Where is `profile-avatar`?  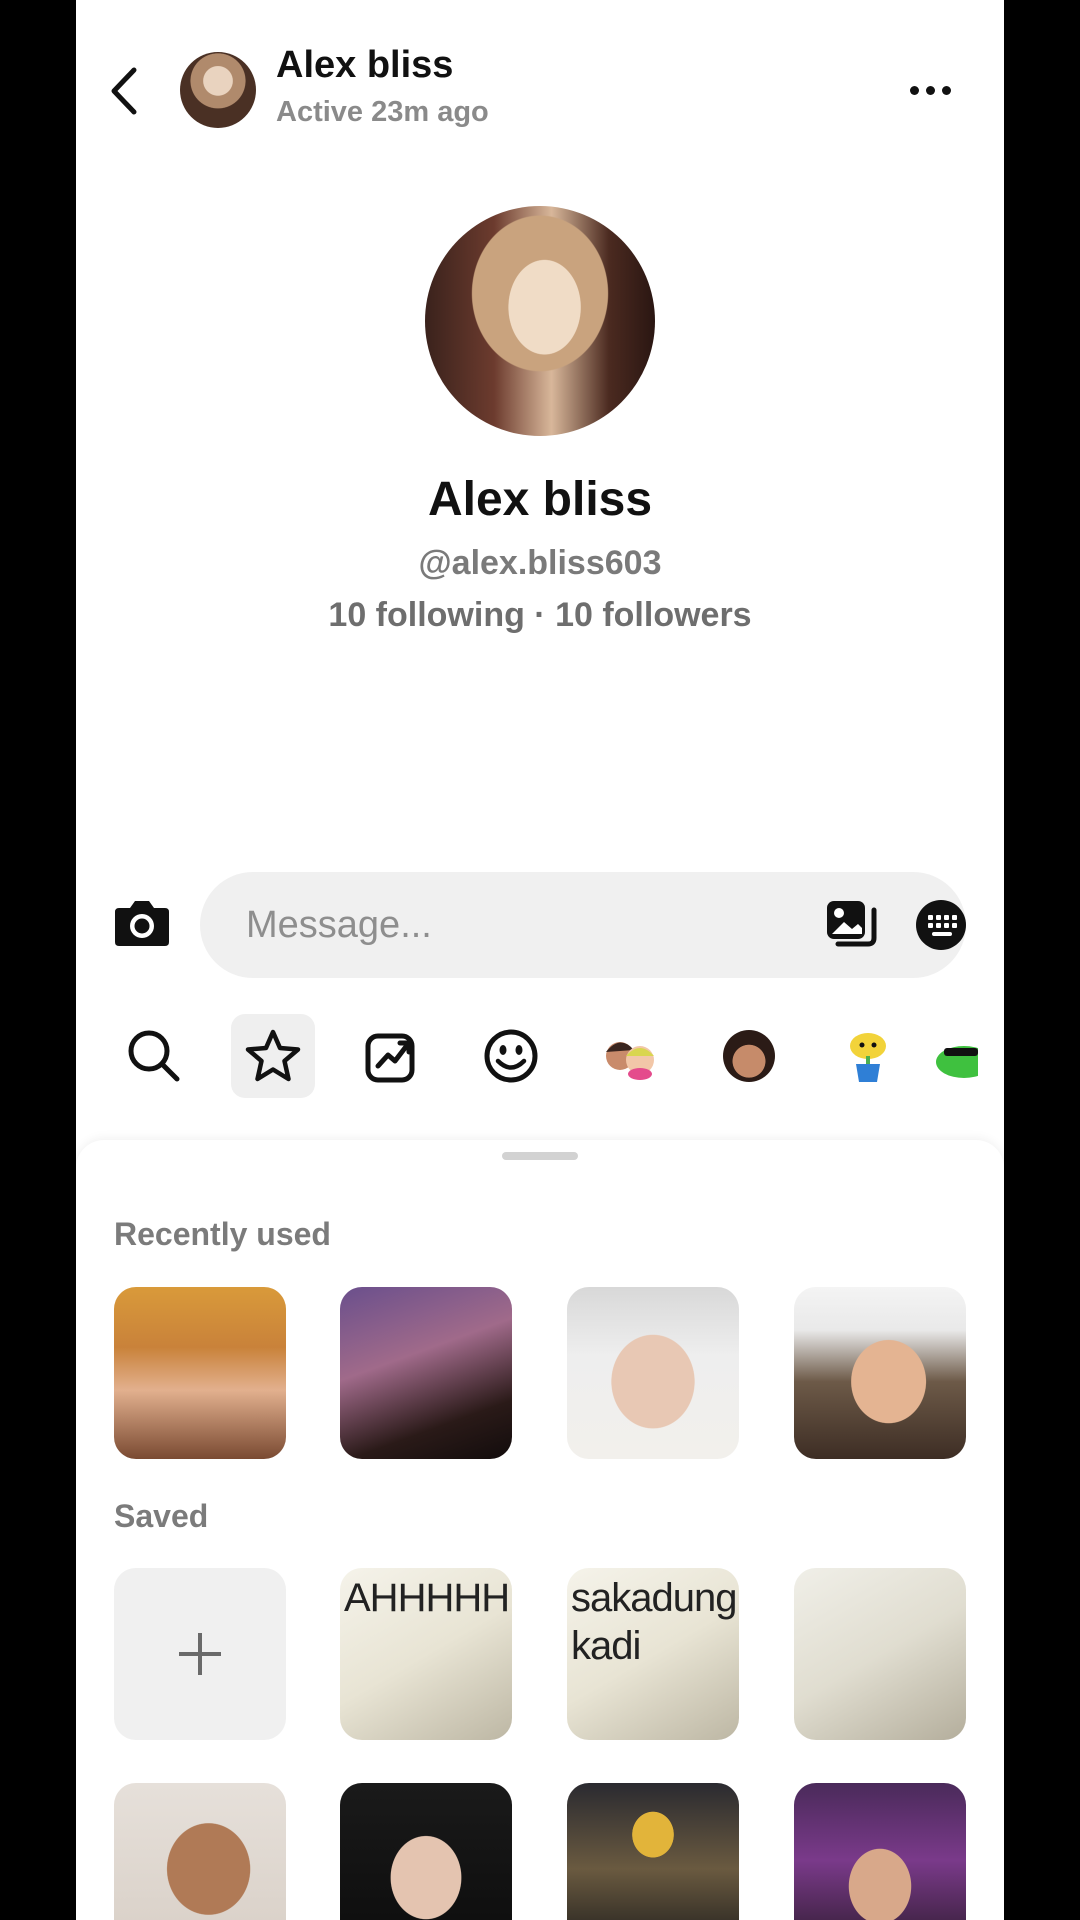
profile-avatar is located at coordinates (540, 321).